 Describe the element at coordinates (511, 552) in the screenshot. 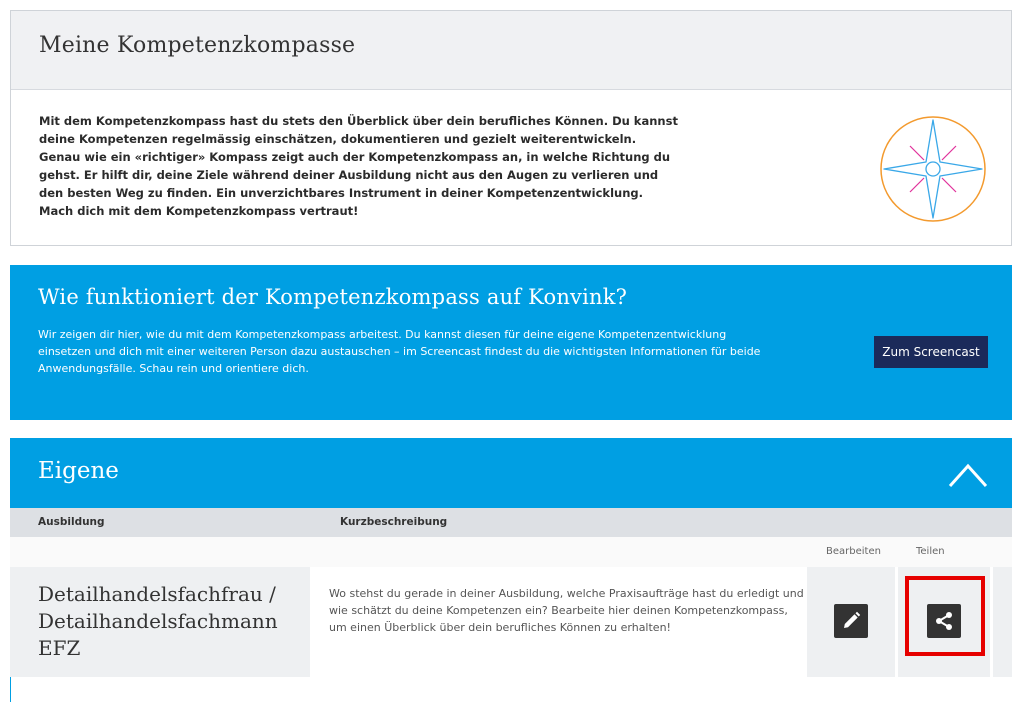

I see `action-labels-row: Bearbeiten Teilen` at that location.